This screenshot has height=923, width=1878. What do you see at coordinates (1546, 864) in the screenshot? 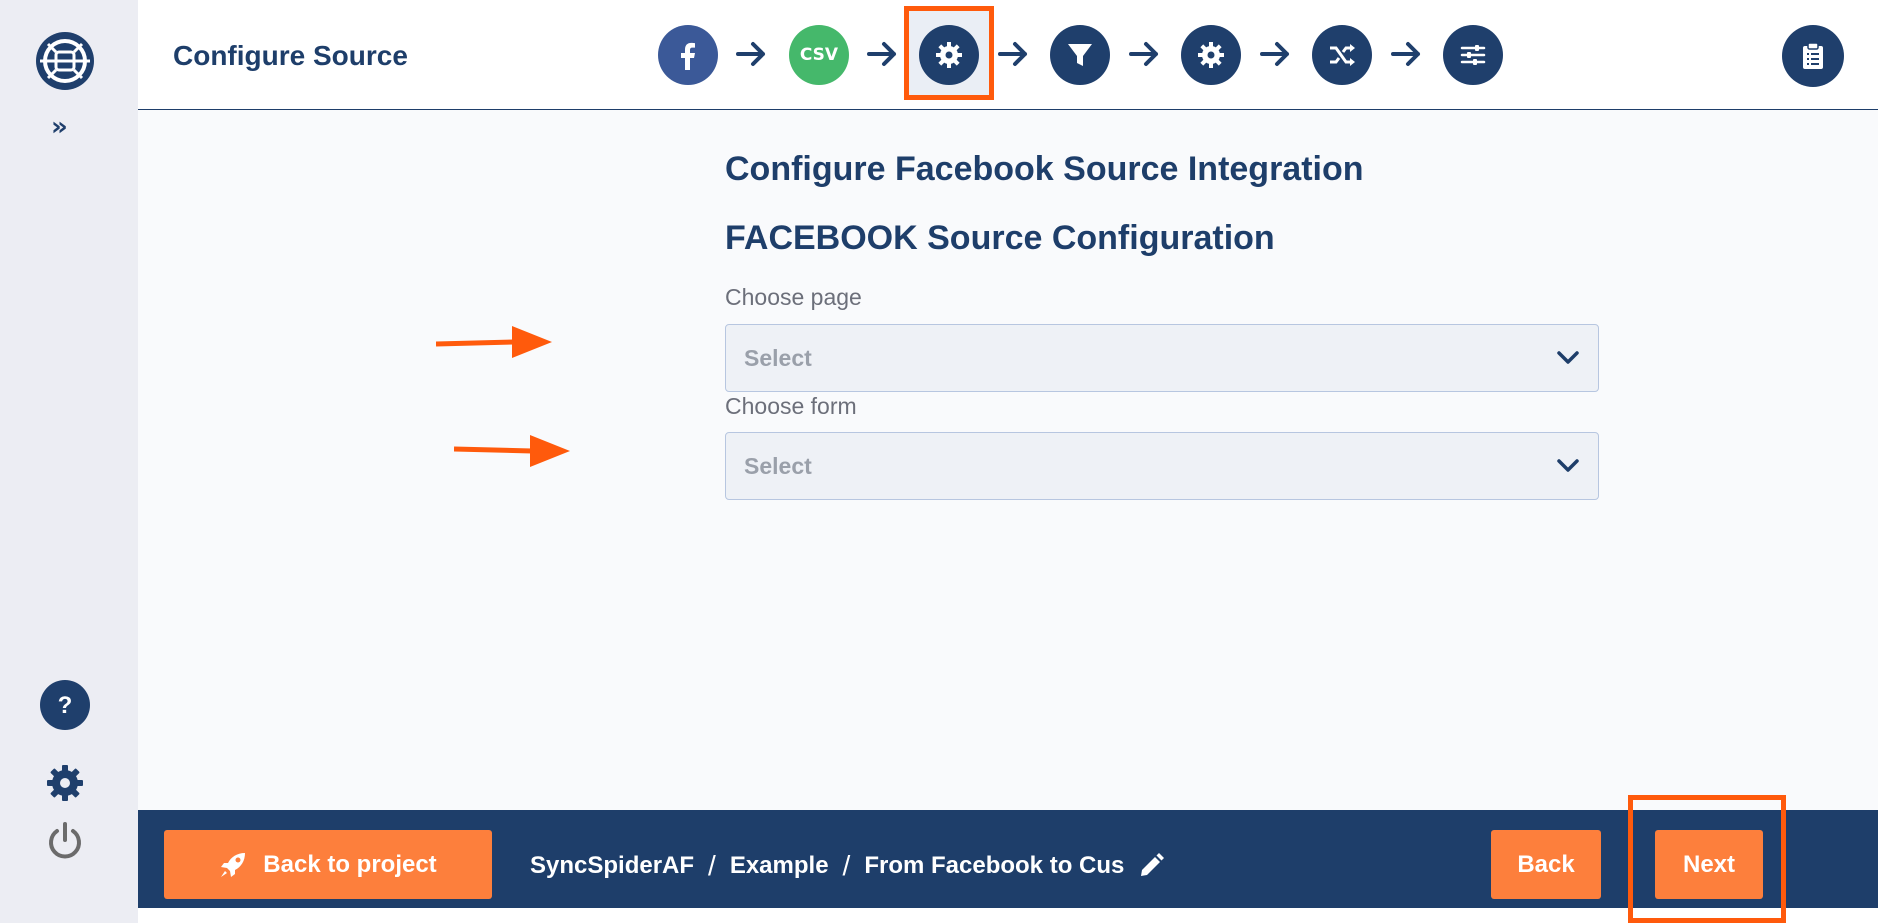
I see `back-button: Back` at bounding box center [1546, 864].